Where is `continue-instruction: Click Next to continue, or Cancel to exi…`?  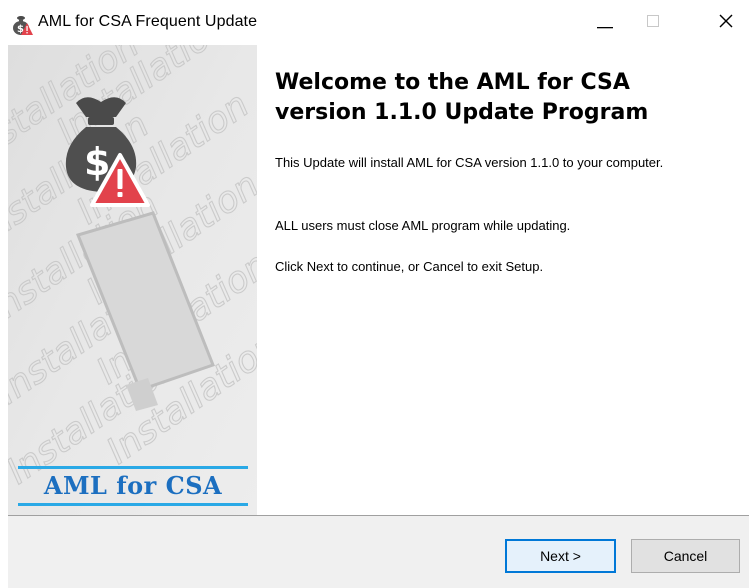 continue-instruction: Click Next to continue, or Cancel to exi… is located at coordinates (409, 266).